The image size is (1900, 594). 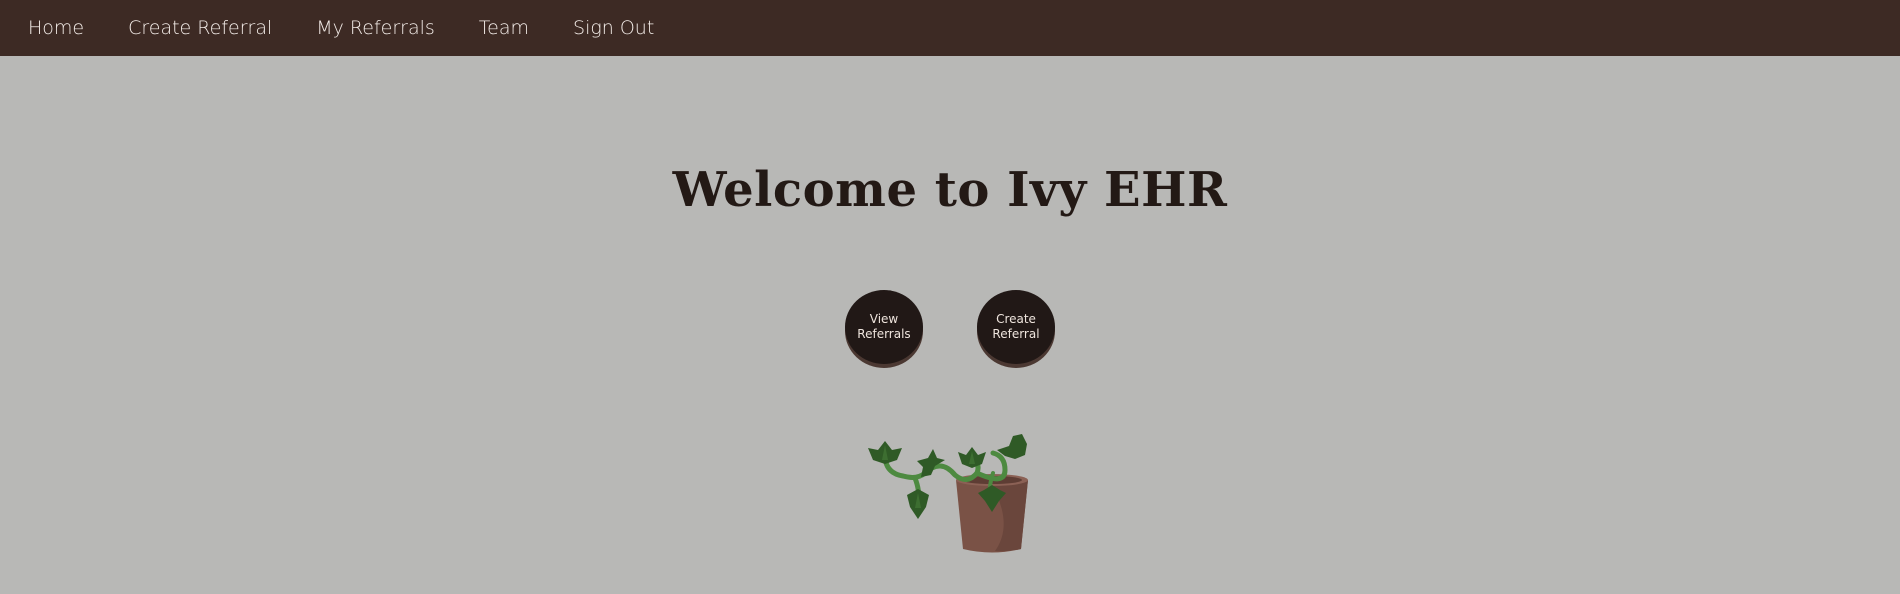 I want to click on create-referral-label-line2: Referral, so click(x=1016, y=334).